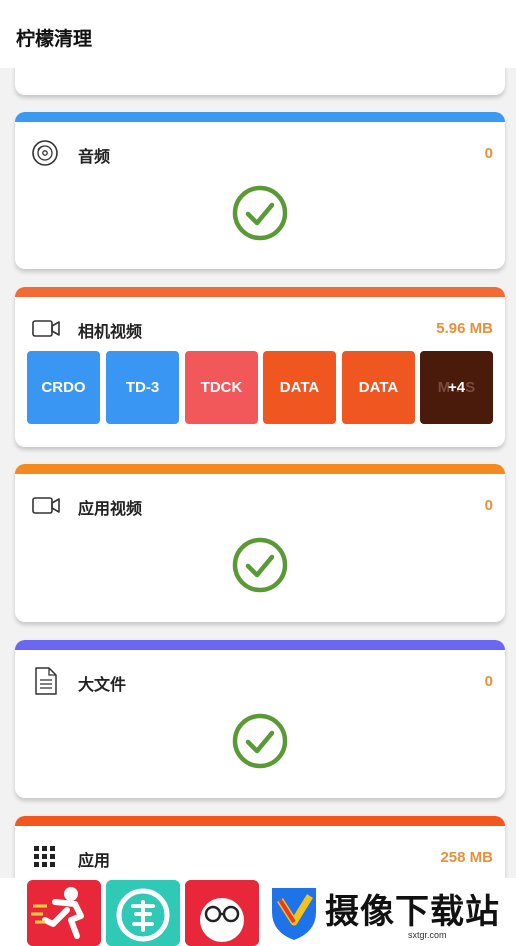 Image resolution: width=516 pixels, height=946 pixels. What do you see at coordinates (262, 388) in the screenshot?
I see `video-thumbnails: CRDO TD-3 TDCK DATA DATA M…S +4` at bounding box center [262, 388].